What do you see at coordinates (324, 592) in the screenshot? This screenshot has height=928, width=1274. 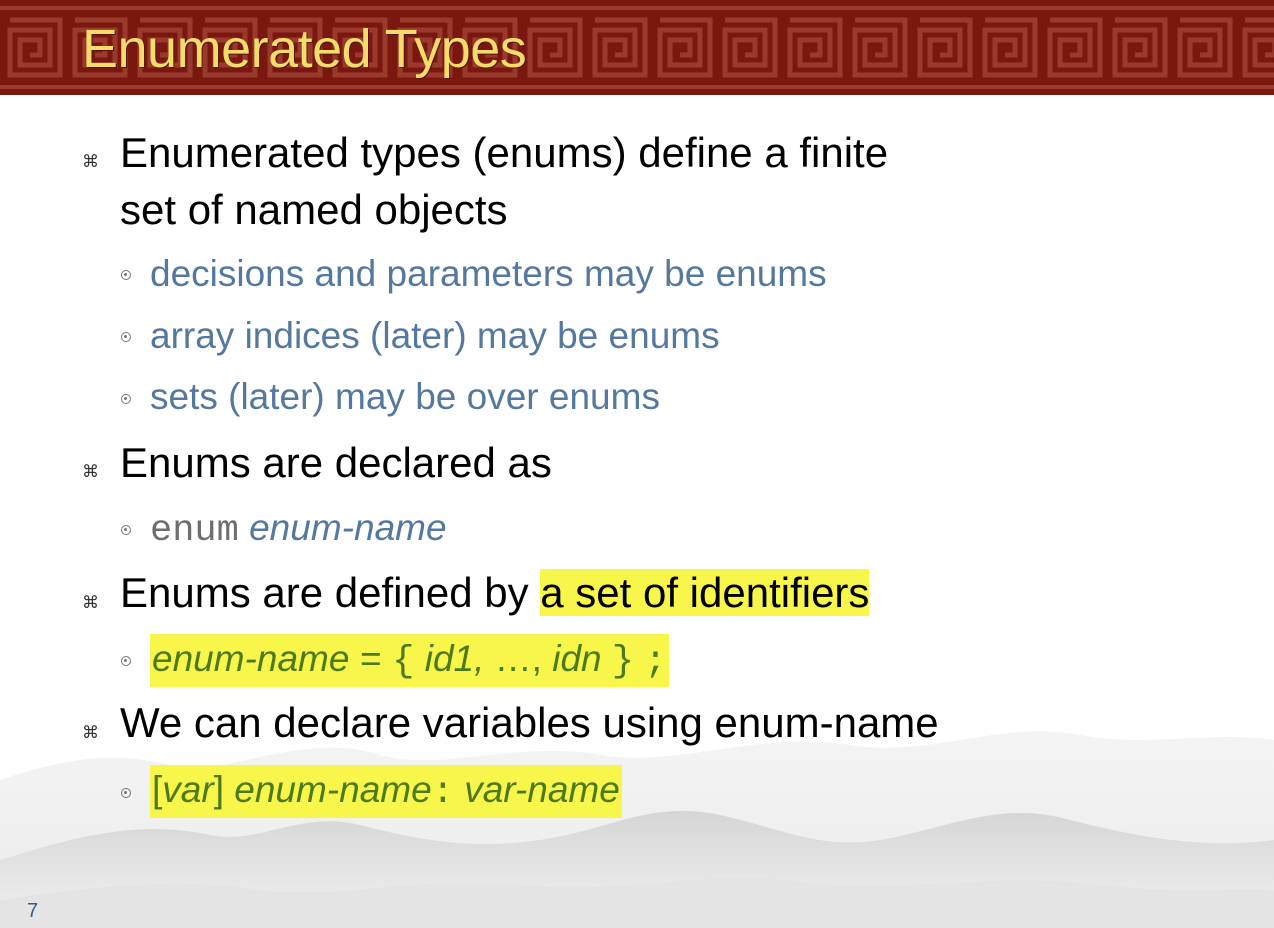 I see `bullet-3-prefix: Enums are defined by` at bounding box center [324, 592].